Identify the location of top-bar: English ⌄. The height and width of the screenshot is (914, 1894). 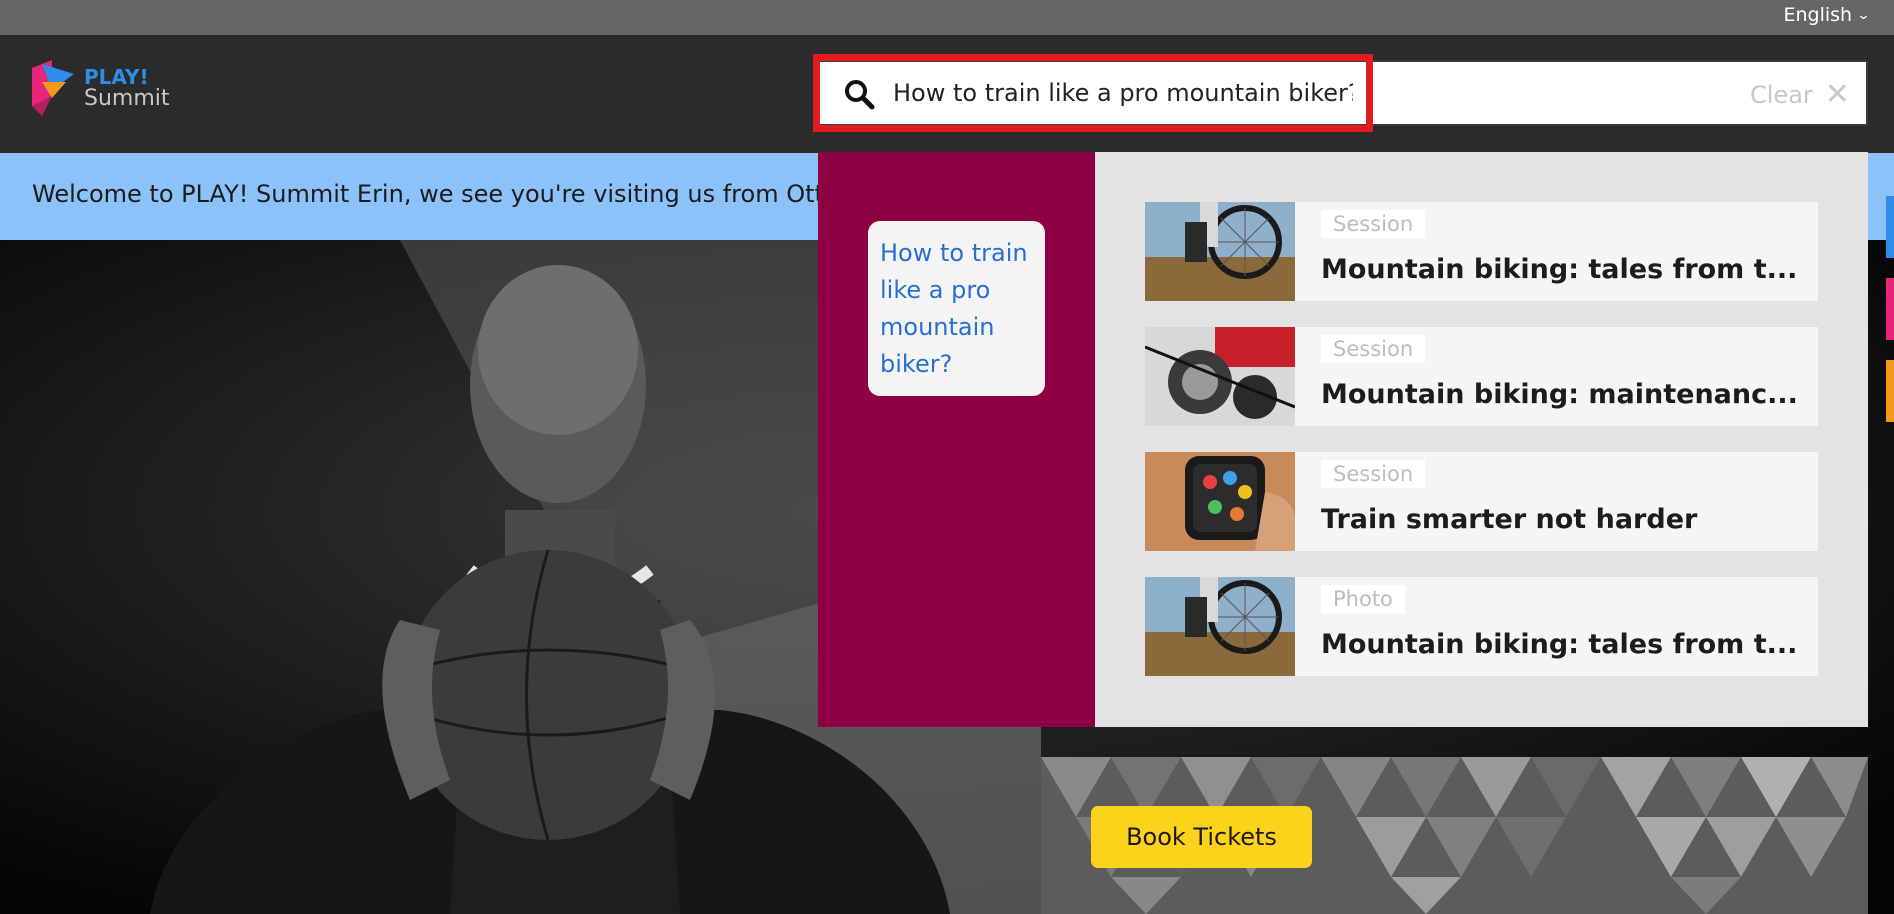
(947, 17).